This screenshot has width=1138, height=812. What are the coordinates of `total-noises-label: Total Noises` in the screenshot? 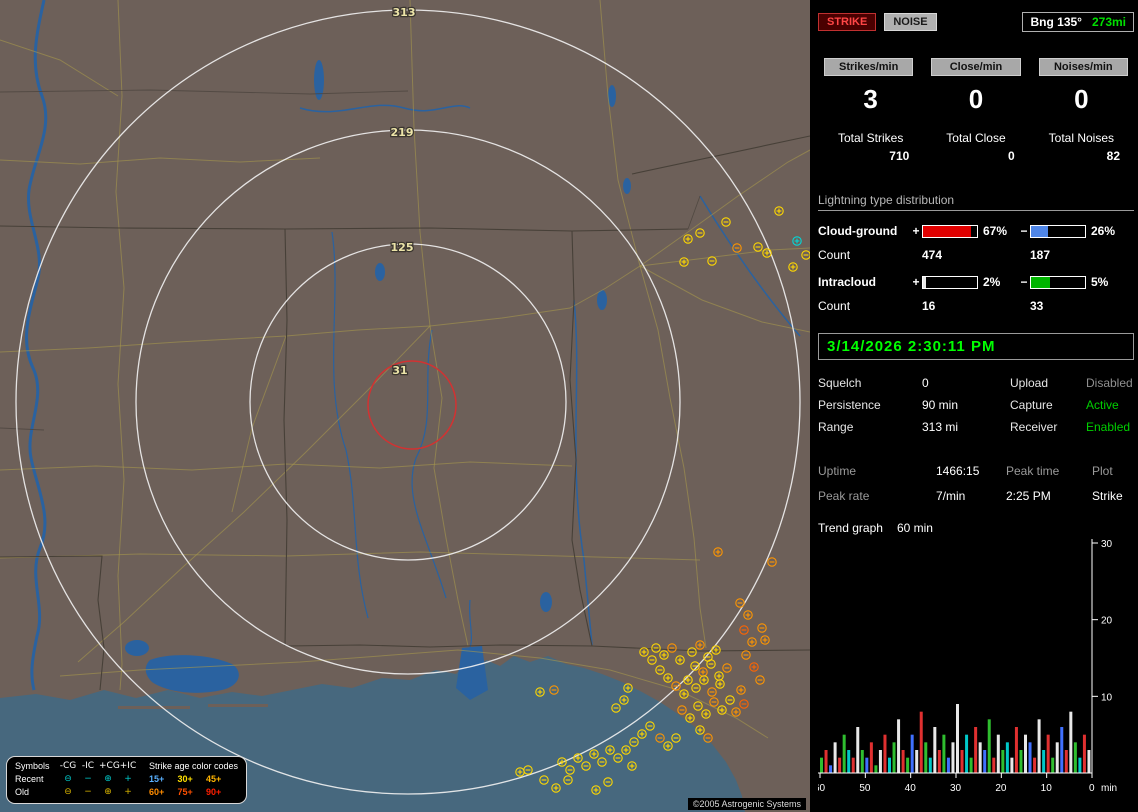 It's located at (1081, 138).